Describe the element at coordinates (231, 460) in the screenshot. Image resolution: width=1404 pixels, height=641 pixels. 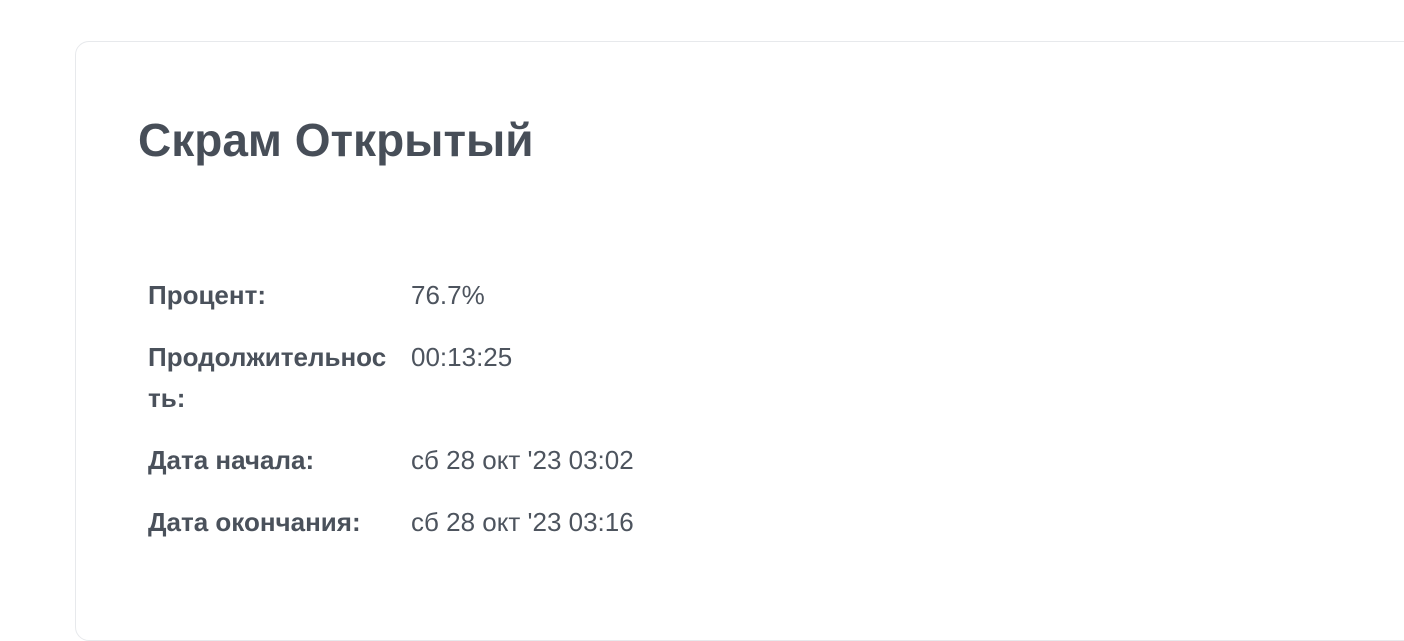
I see `detail-label: Дата начала:` at that location.